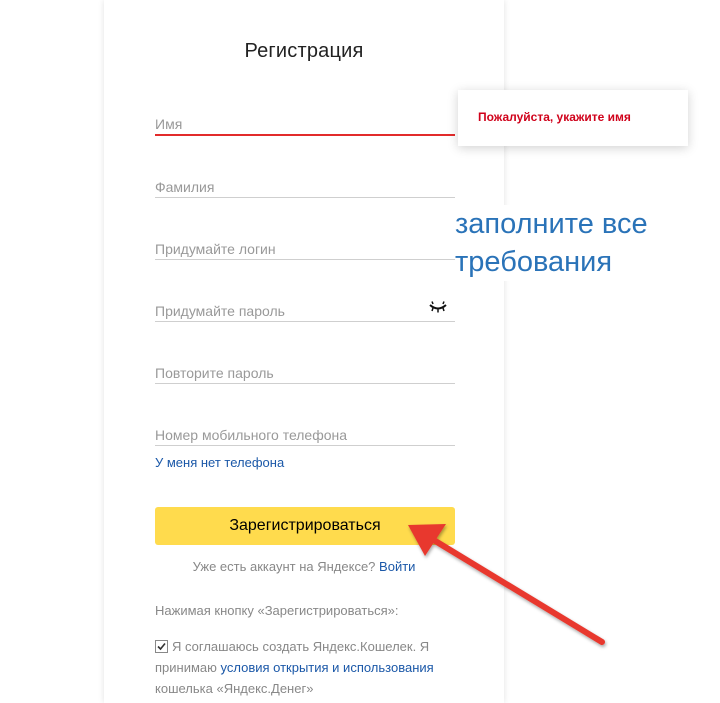 The image size is (720, 703). Describe the element at coordinates (573, 118) in the screenshot. I see `error-tooltip: Пожалуйста, укажите имя` at that location.